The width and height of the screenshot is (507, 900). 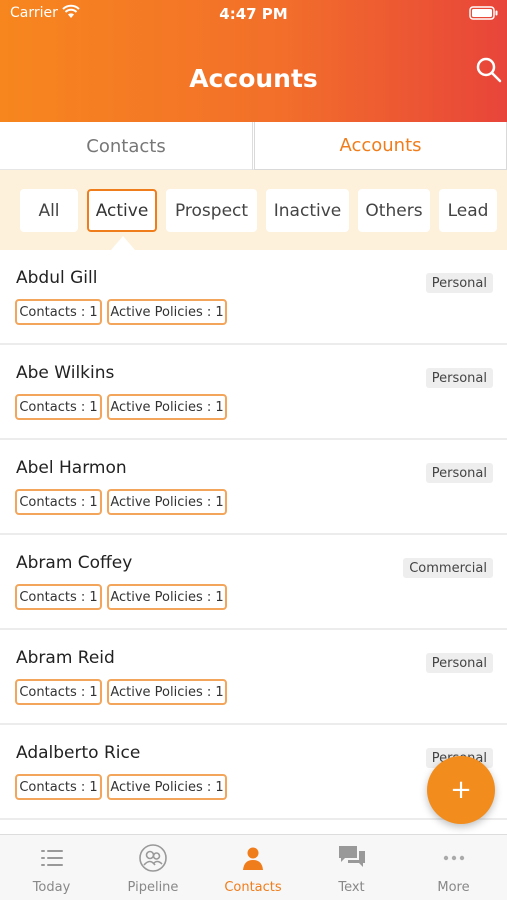 I want to click on tab-text: Text, so click(x=351, y=867).